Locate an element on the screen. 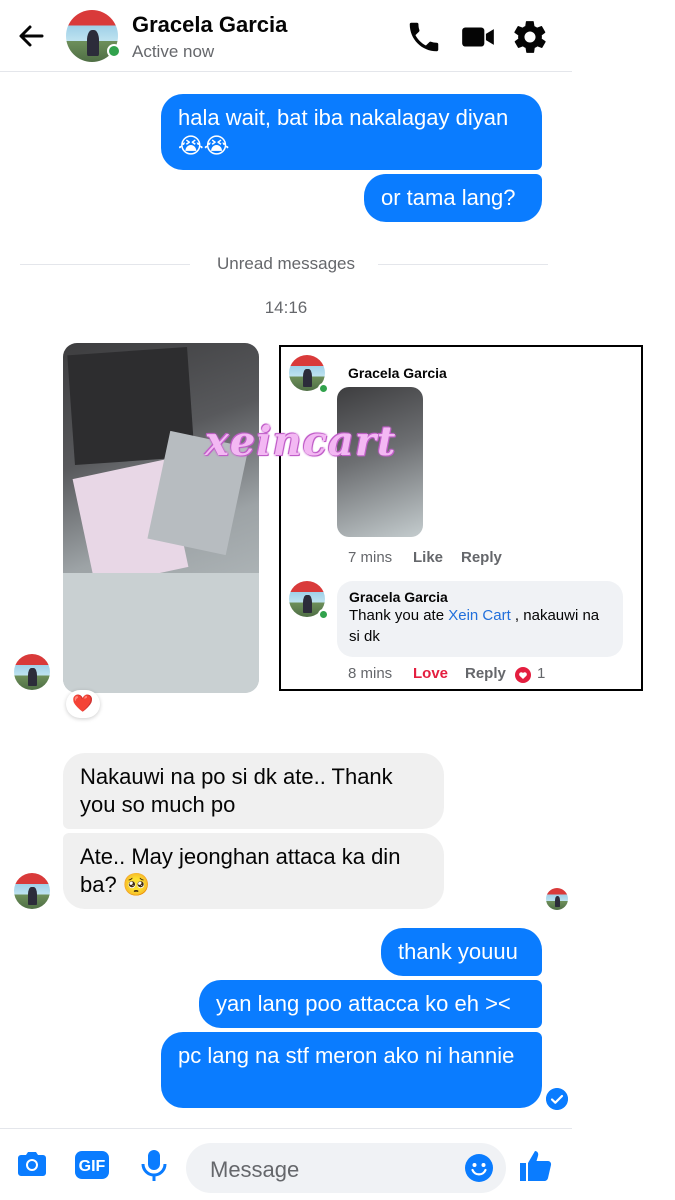 Image resolution: width=675 pixels, height=1200 pixels. comment-reaction-count: 1 is located at coordinates (541, 673).